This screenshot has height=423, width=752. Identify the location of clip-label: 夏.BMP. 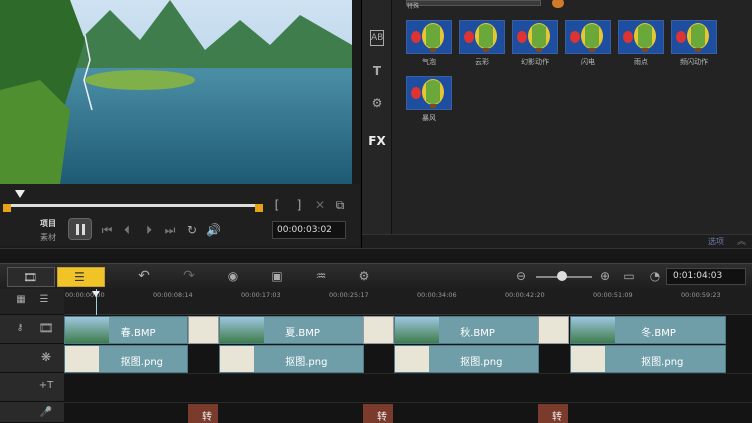
(302, 333).